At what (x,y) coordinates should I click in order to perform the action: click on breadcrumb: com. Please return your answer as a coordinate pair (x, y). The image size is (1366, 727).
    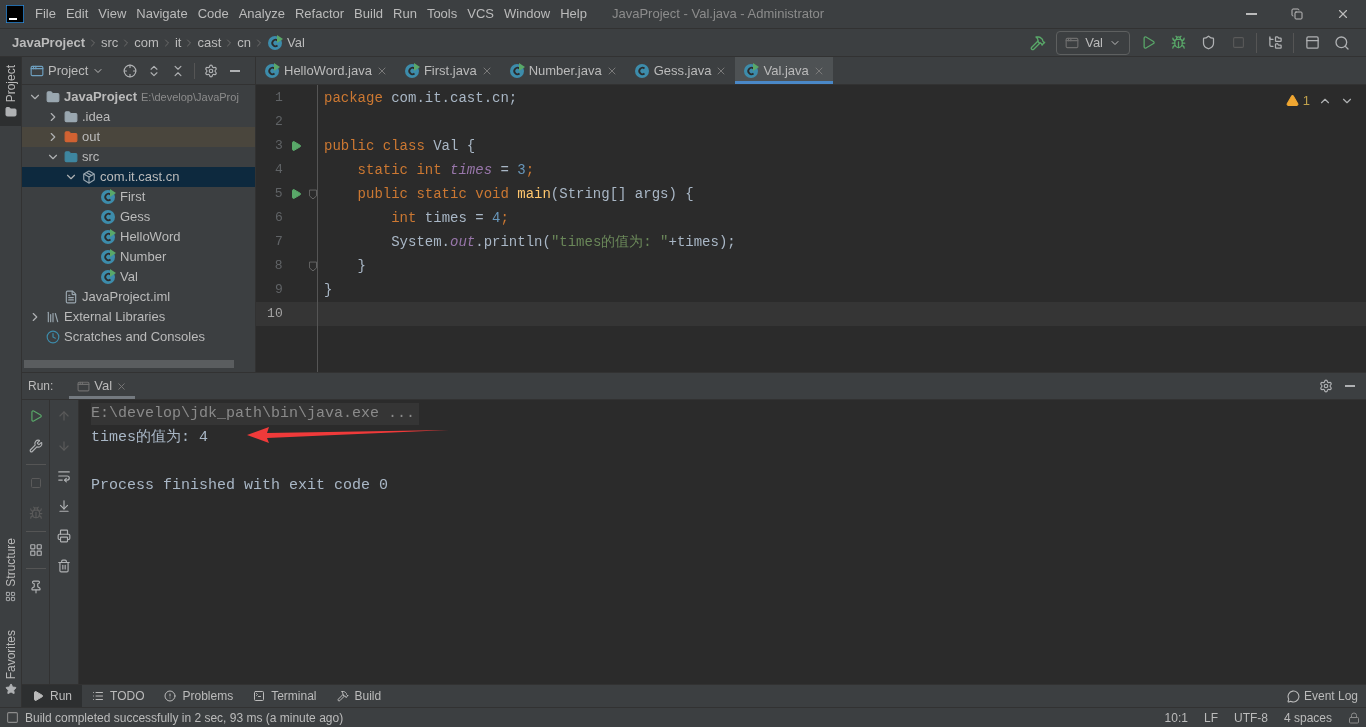
    Looking at the image, I should click on (146, 42).